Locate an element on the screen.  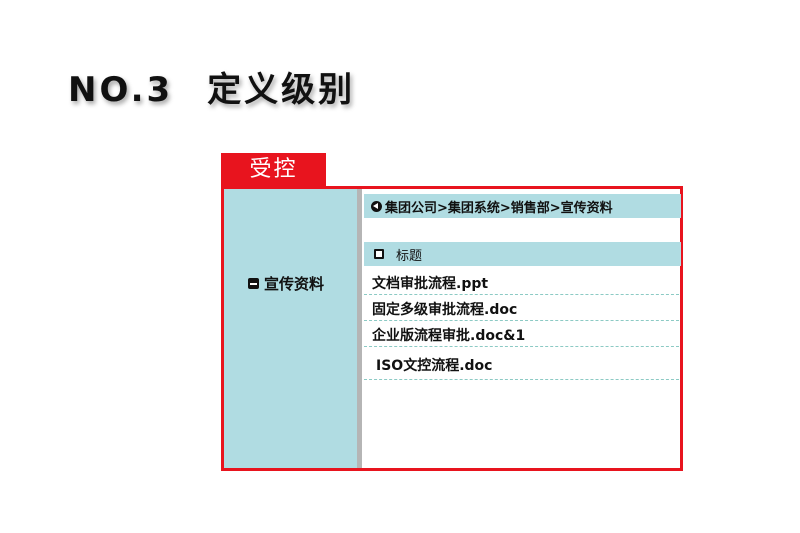
minus-icon is located at coordinates (253, 283).